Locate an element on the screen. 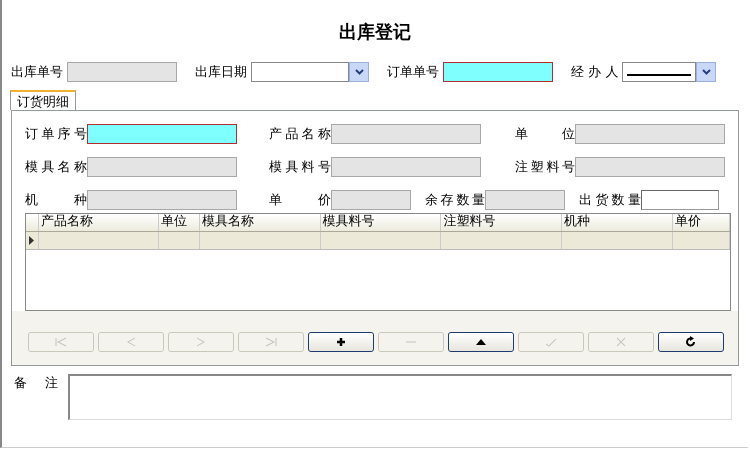 The width and height of the screenshot is (750, 450). field-label: 备 注 is located at coordinates (36, 384).